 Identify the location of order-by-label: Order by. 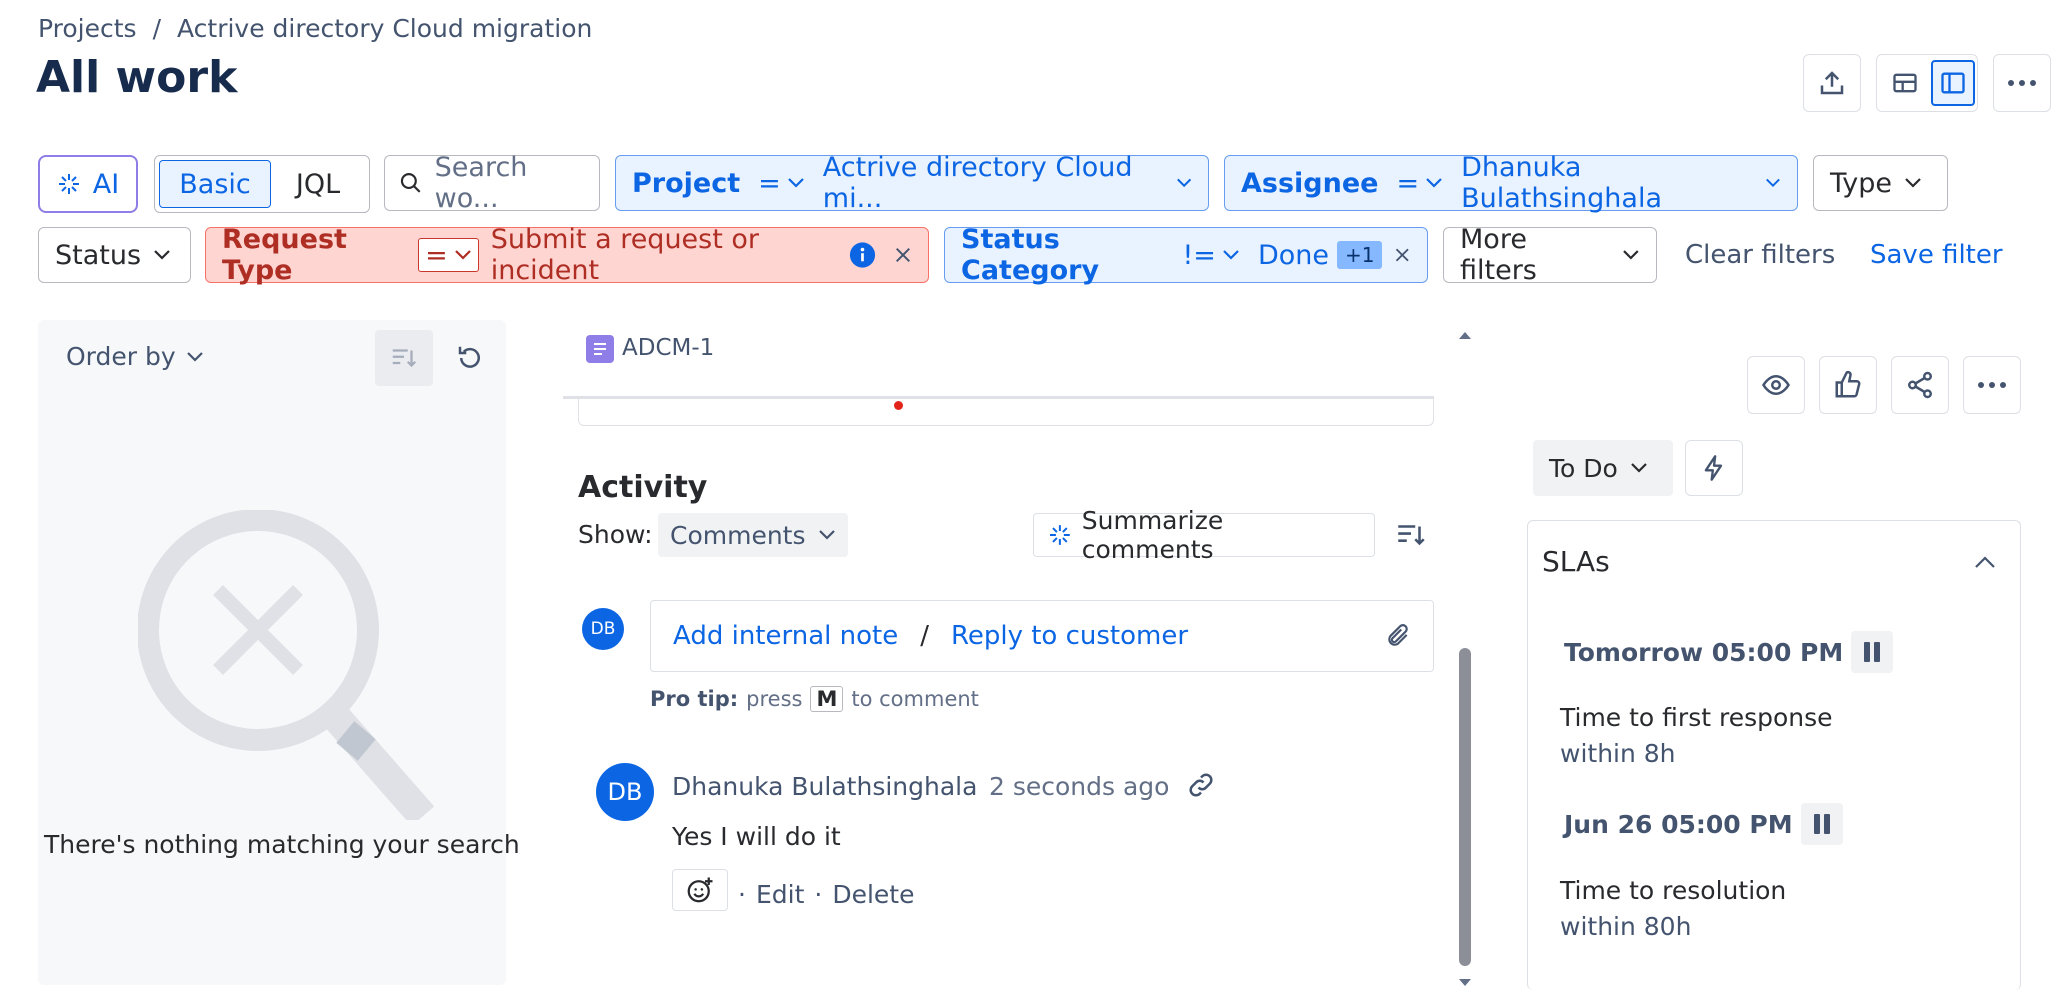
(121, 356).